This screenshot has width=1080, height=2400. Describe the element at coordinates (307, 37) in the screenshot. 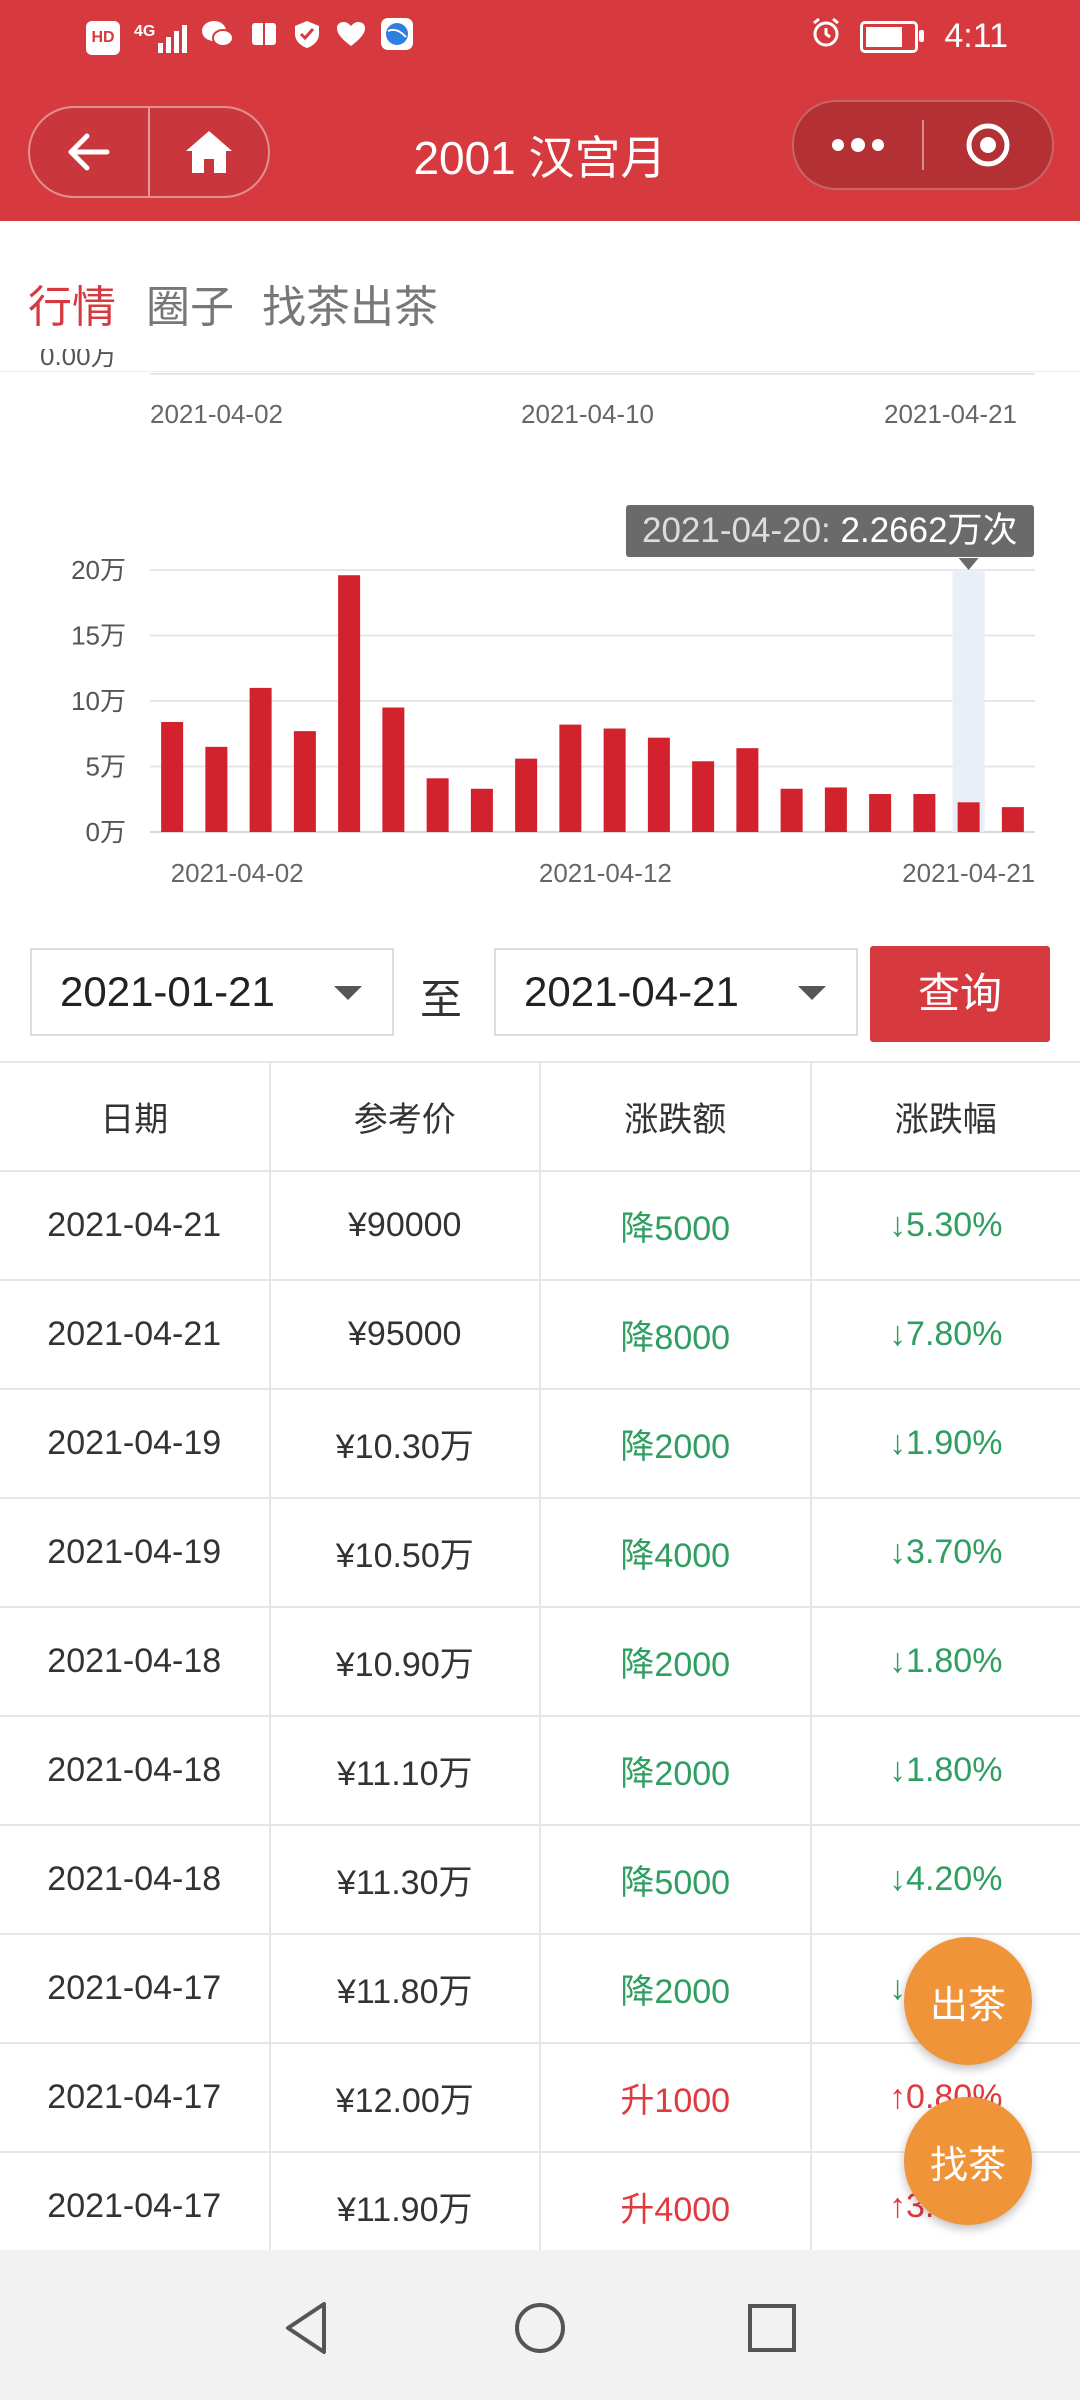

I see `shield-icon` at that location.